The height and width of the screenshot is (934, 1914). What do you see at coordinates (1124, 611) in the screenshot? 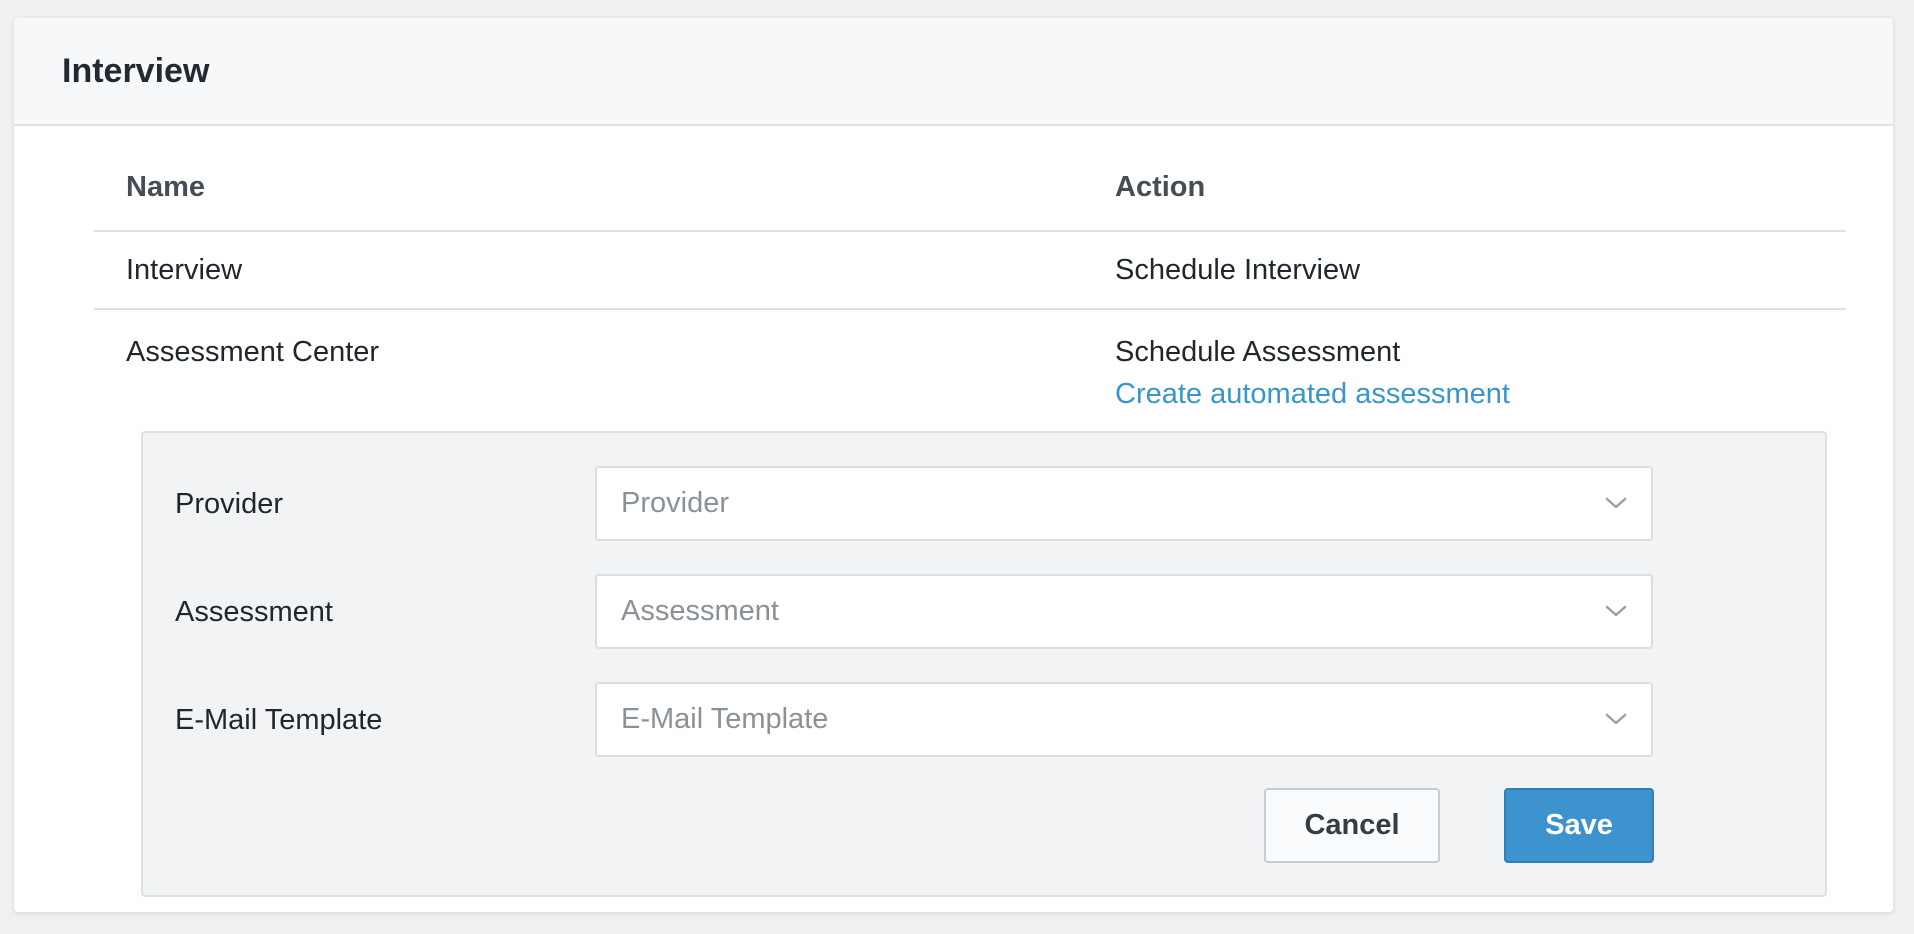
I see `assessment-select: Assessment` at bounding box center [1124, 611].